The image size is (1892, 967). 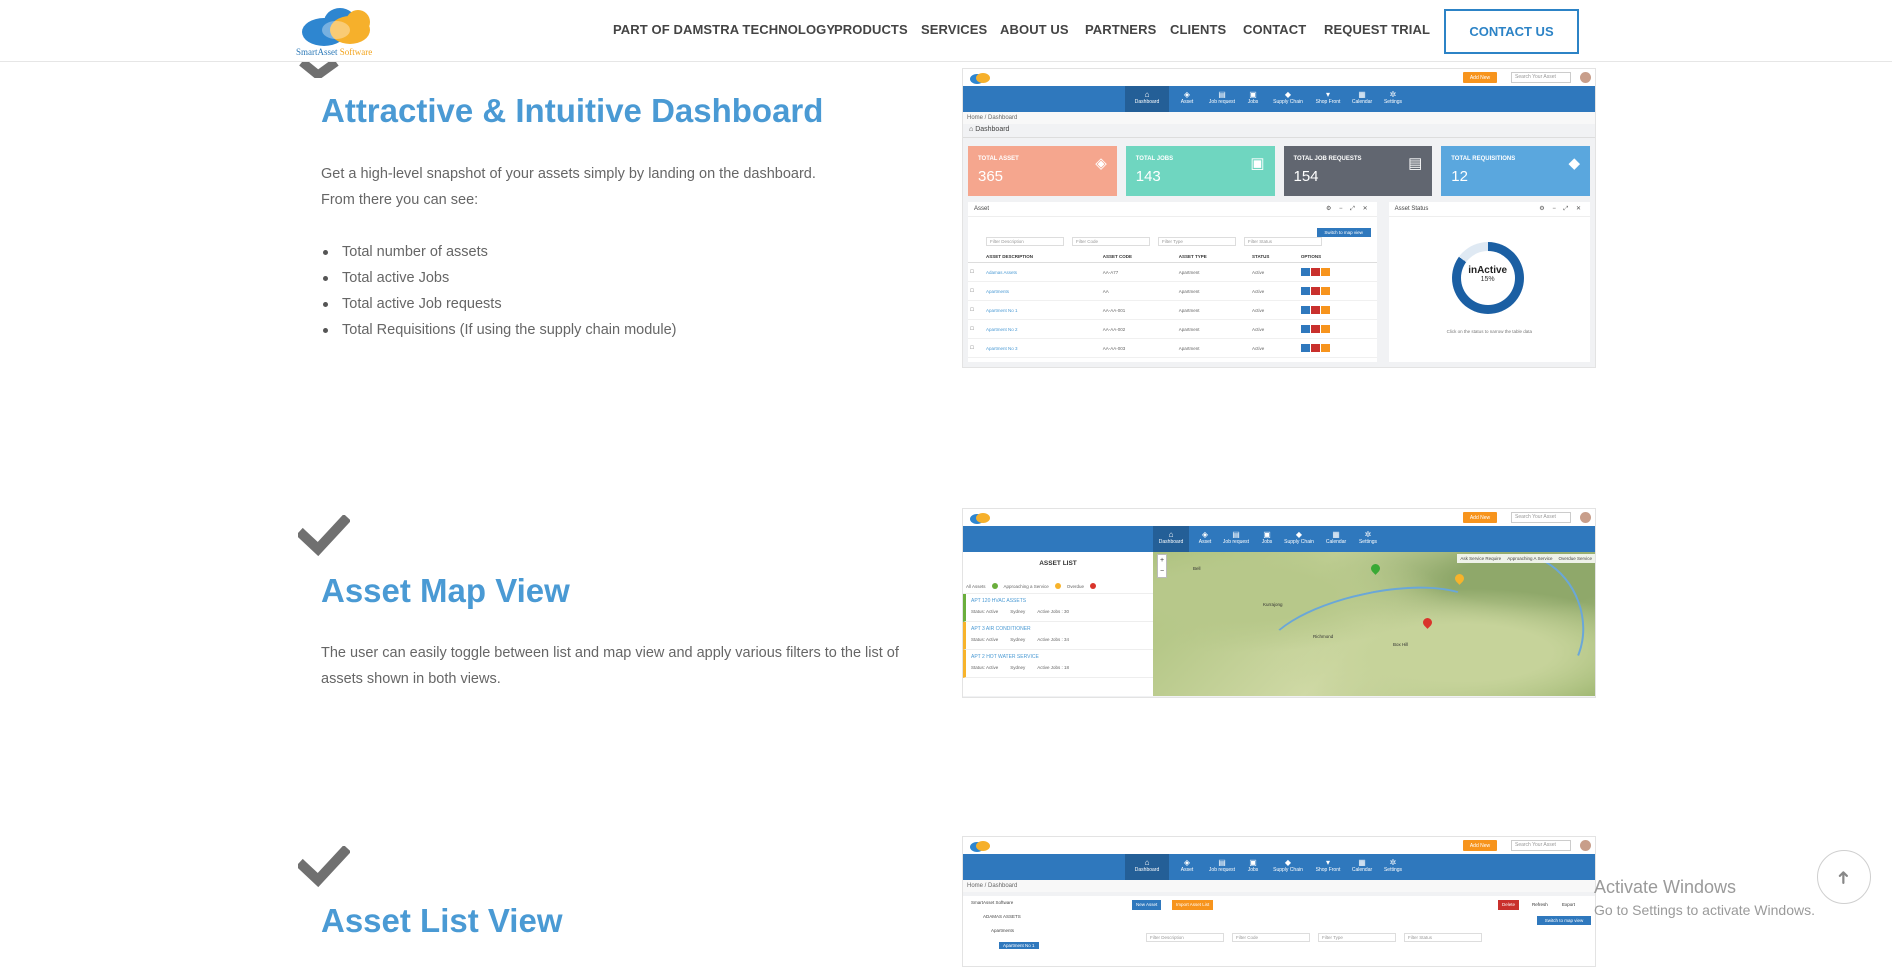 I want to click on cell-description: Adamas Assets, so click(x=1042, y=272).